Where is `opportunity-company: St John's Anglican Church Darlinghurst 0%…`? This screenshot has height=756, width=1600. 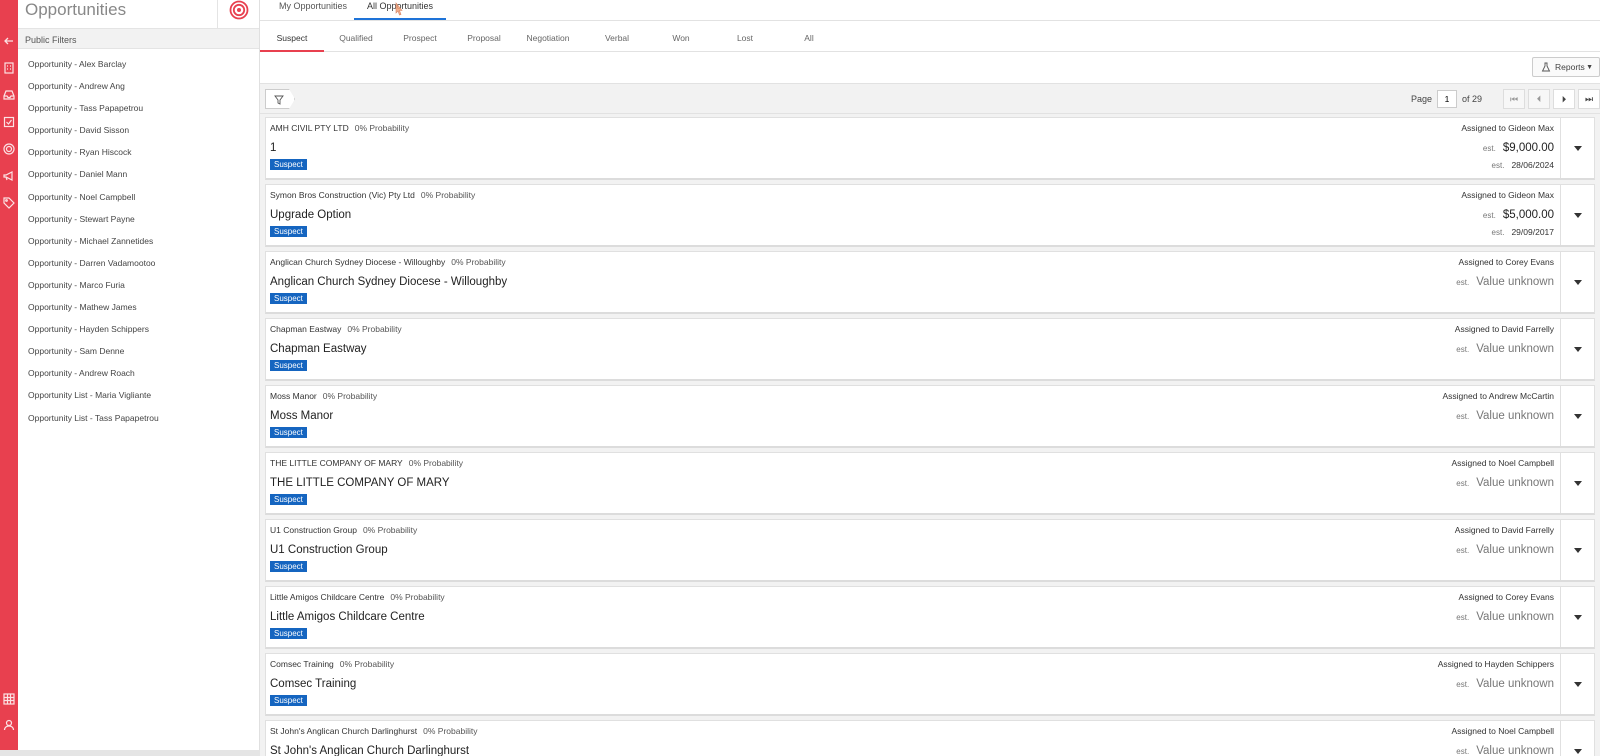 opportunity-company: St John's Anglican Church Darlinghurst 0%… is located at coordinates (374, 731).